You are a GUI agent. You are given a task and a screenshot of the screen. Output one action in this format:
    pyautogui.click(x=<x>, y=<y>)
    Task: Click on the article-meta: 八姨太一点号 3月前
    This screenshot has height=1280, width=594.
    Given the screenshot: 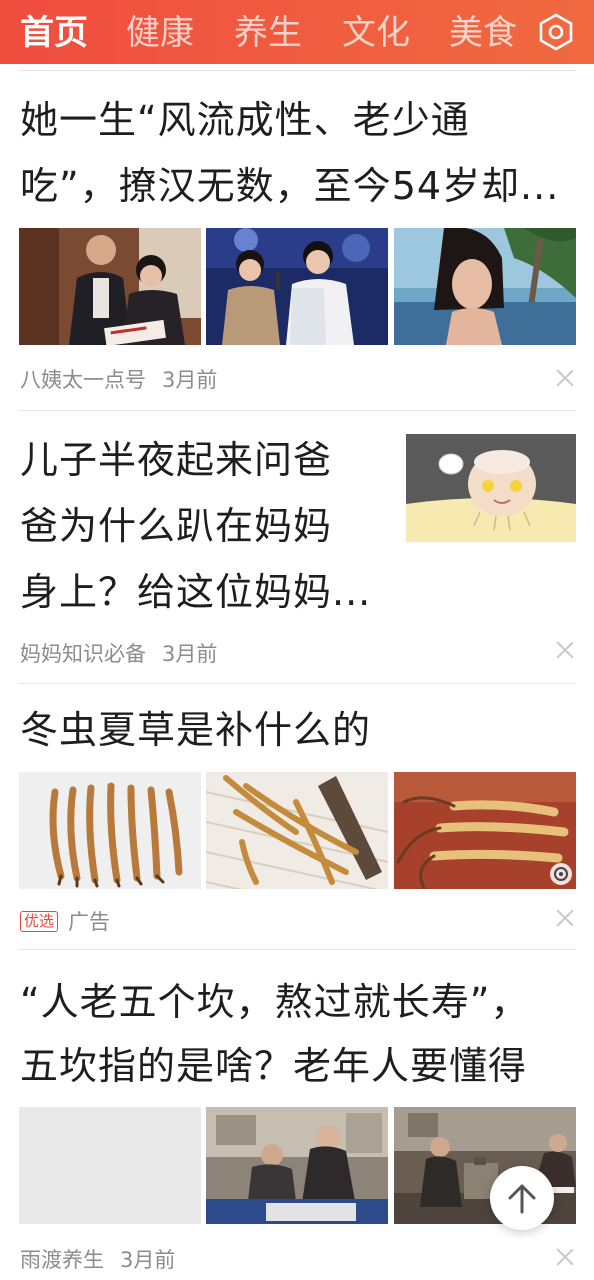 What is the action you would take?
    pyautogui.click(x=118, y=379)
    